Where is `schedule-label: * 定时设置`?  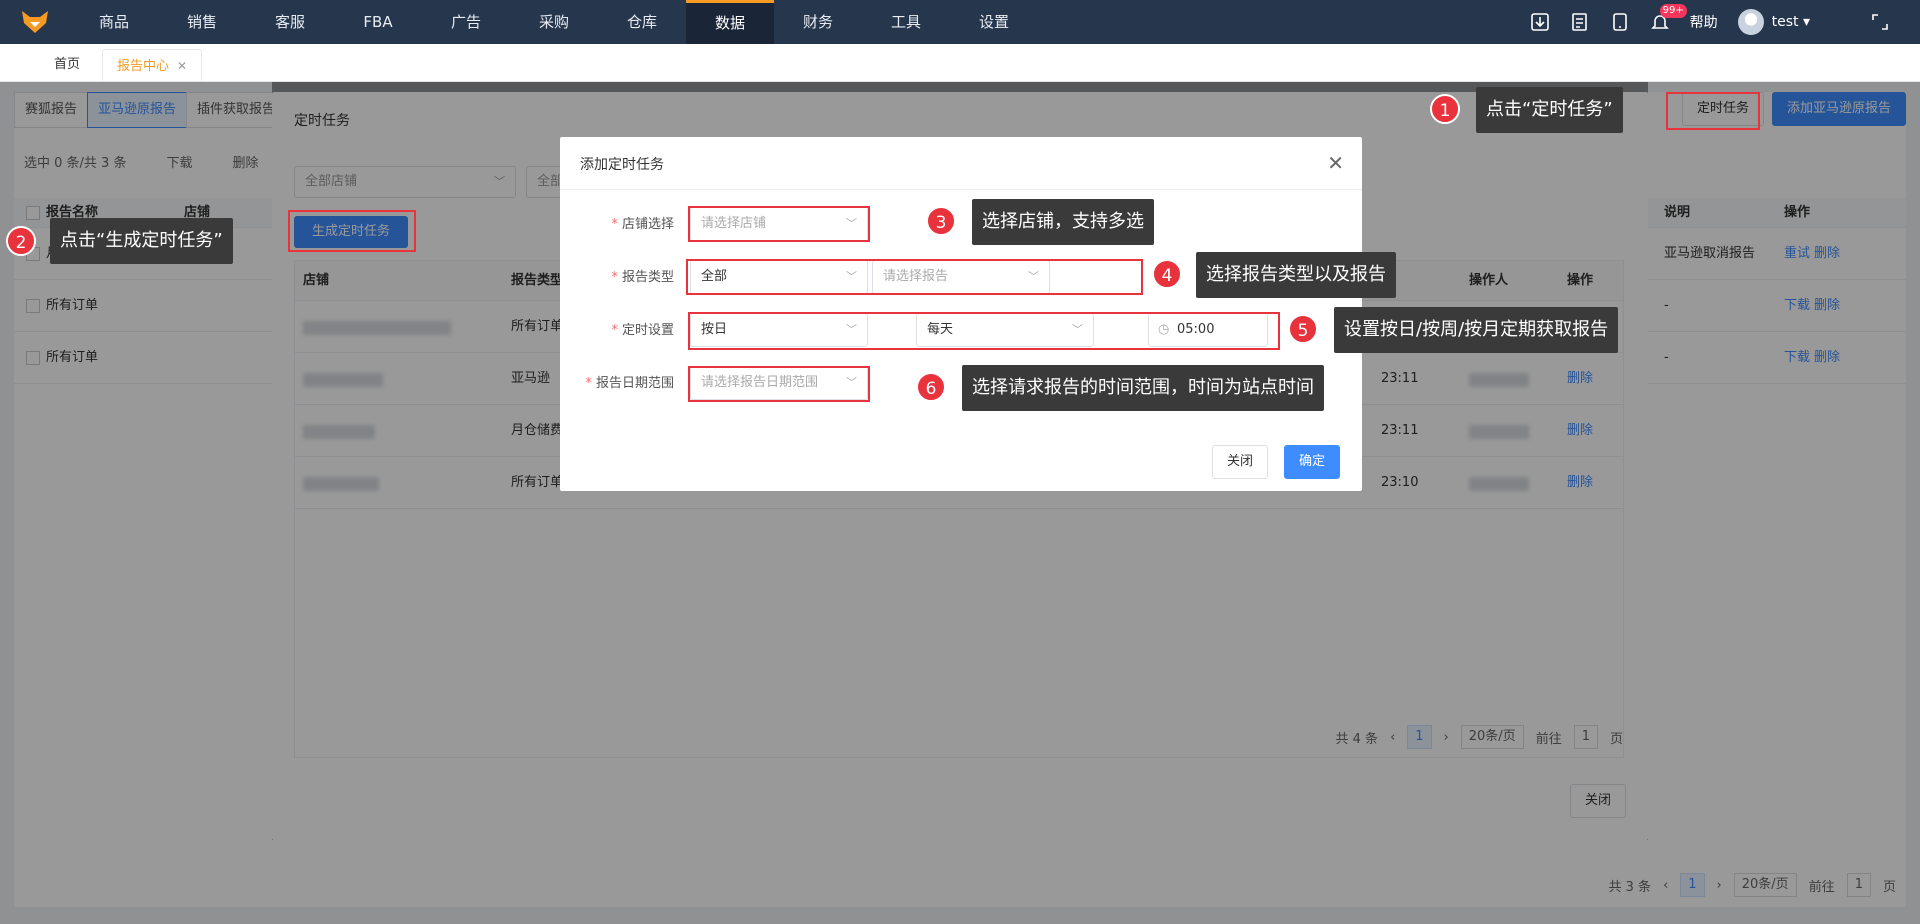
schedule-label: * 定时设置 is located at coordinates (642, 330).